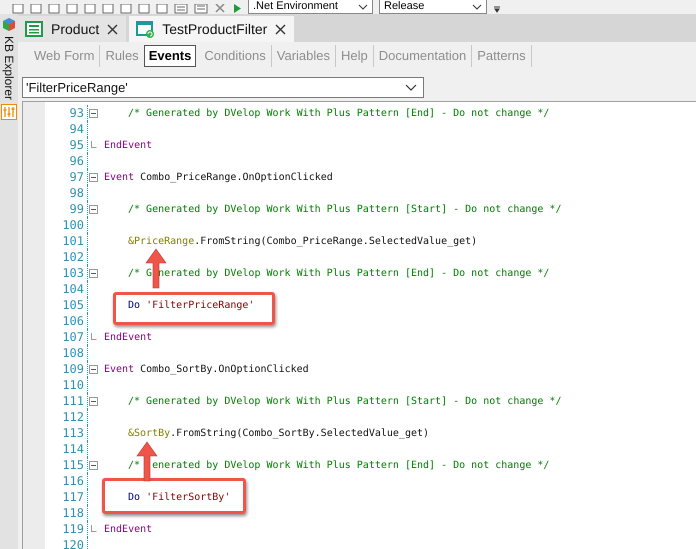  I want to click on line-number: 102, so click(72, 257).